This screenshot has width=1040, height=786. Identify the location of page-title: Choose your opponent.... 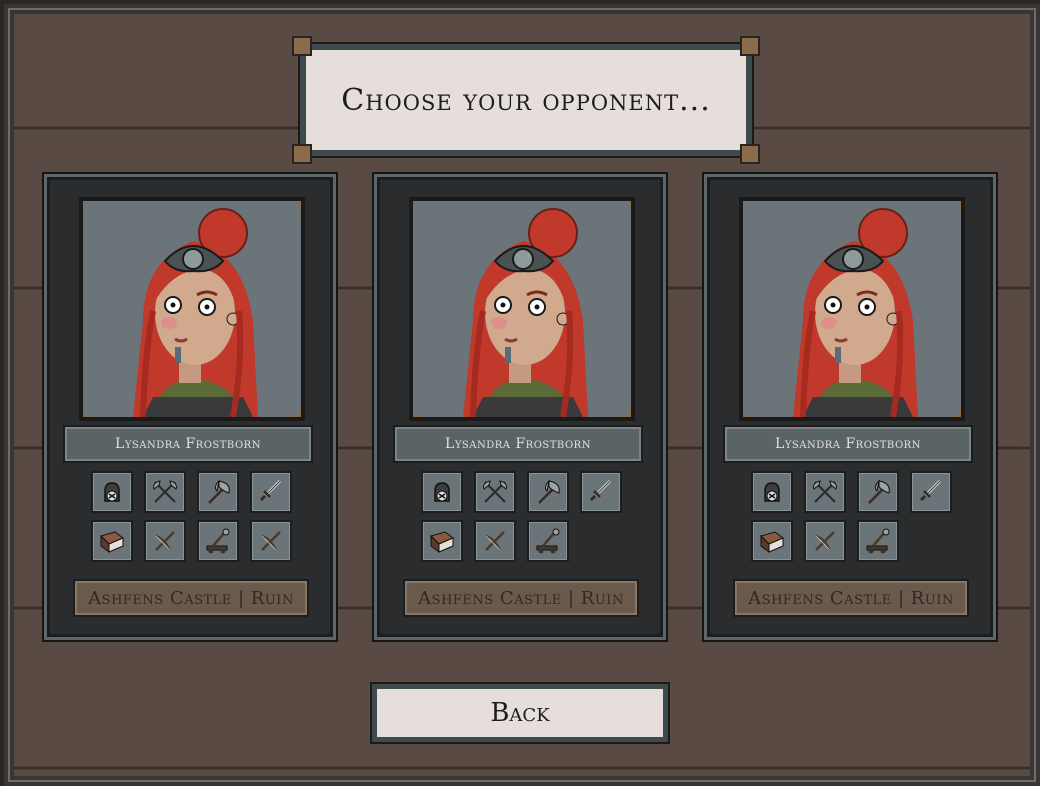
(526, 100).